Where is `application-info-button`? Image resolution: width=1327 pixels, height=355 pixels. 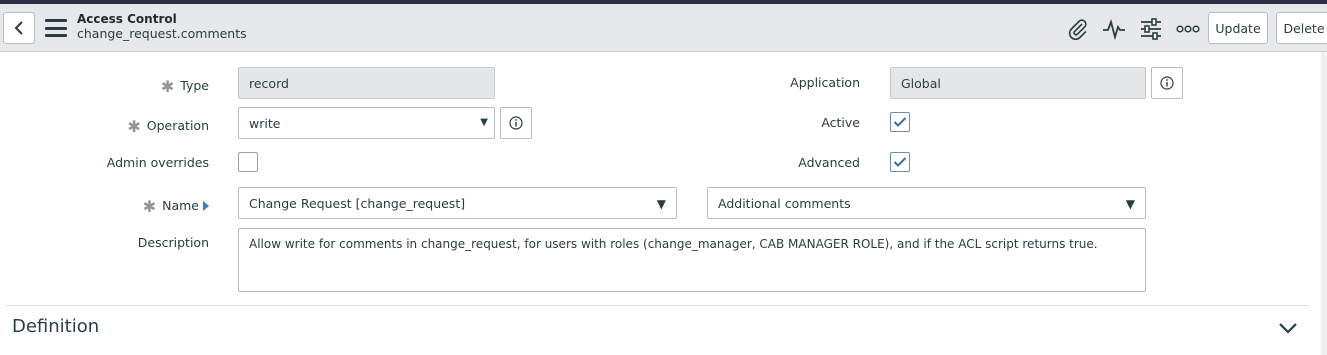
application-info-button is located at coordinates (1167, 83).